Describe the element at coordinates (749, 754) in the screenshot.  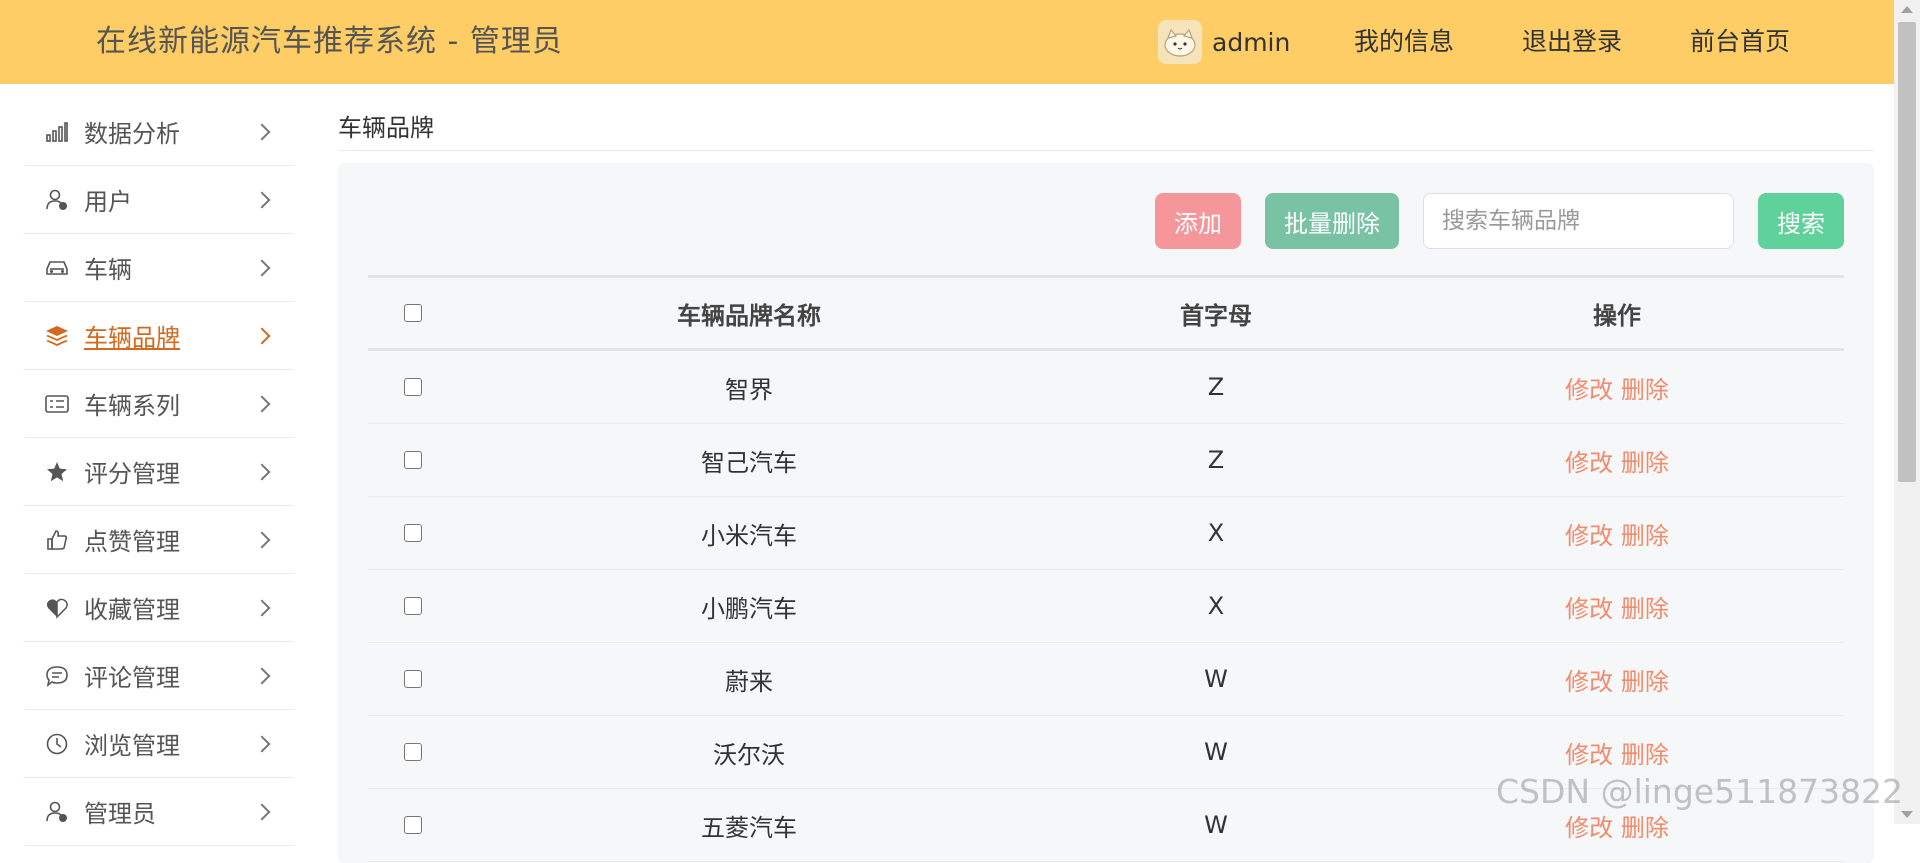
I see `brand-name-cell: 沃尔沃` at that location.